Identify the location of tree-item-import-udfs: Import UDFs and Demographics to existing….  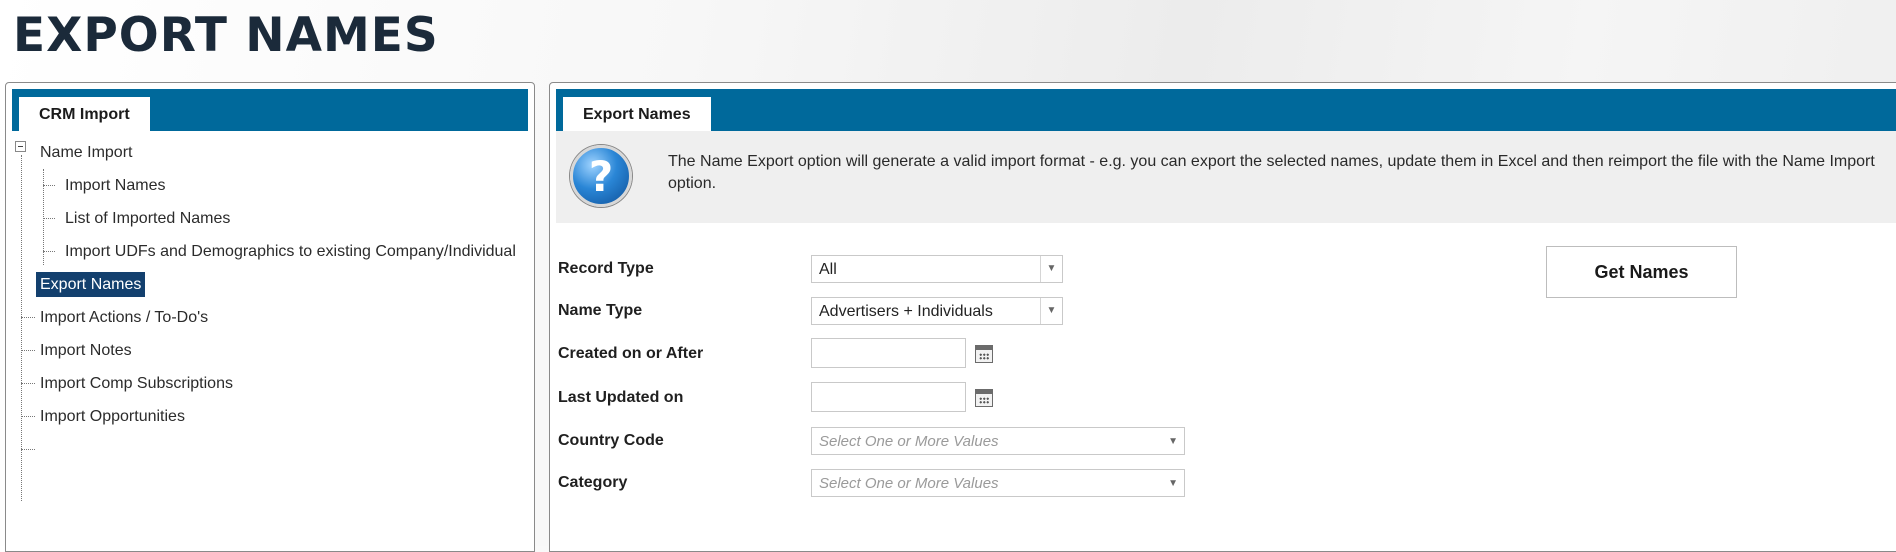
(290, 252).